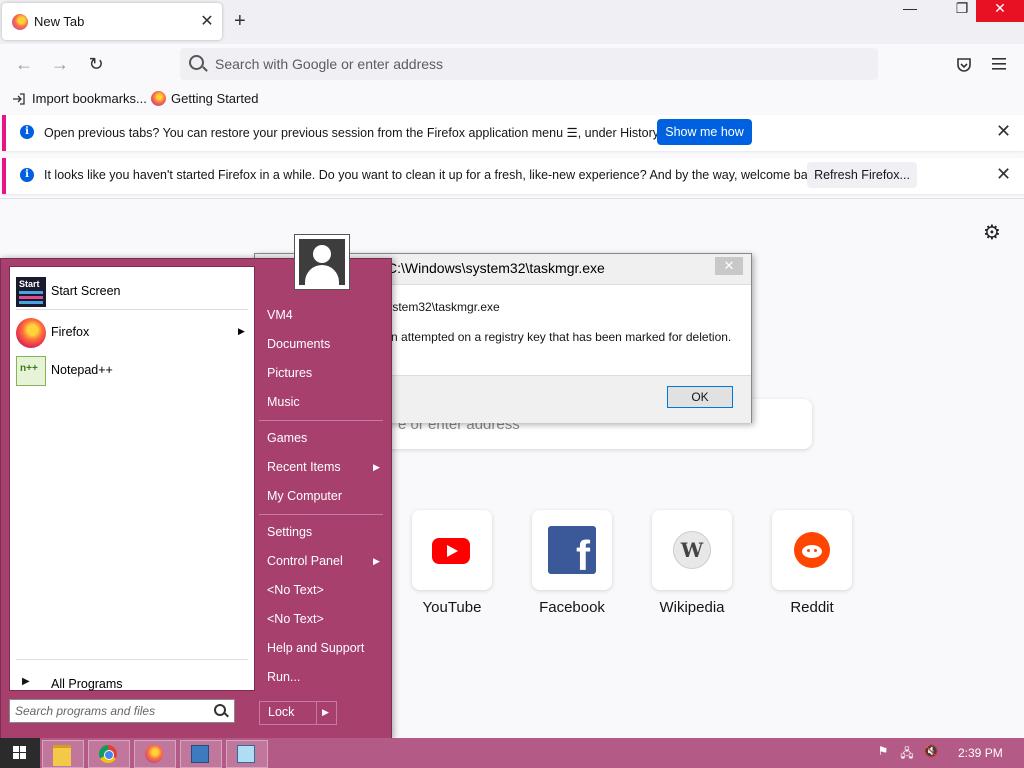 Image resolution: width=1024 pixels, height=768 pixels. I want to click on import-icon, so click(19, 99).